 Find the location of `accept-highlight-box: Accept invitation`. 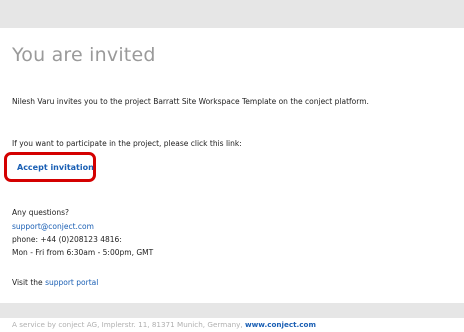

accept-highlight-box: Accept invitation is located at coordinates (50, 167).